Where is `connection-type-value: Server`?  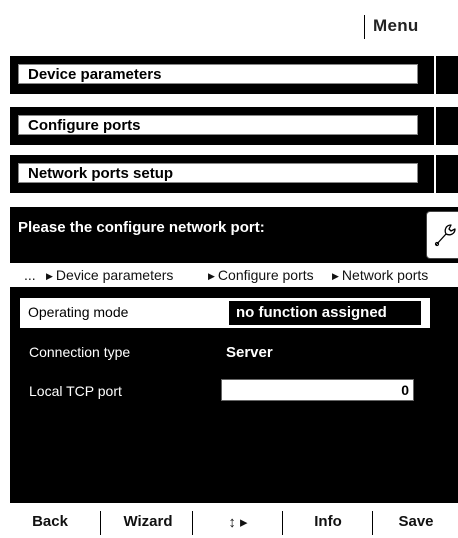
connection-type-value: Server is located at coordinates (249, 352).